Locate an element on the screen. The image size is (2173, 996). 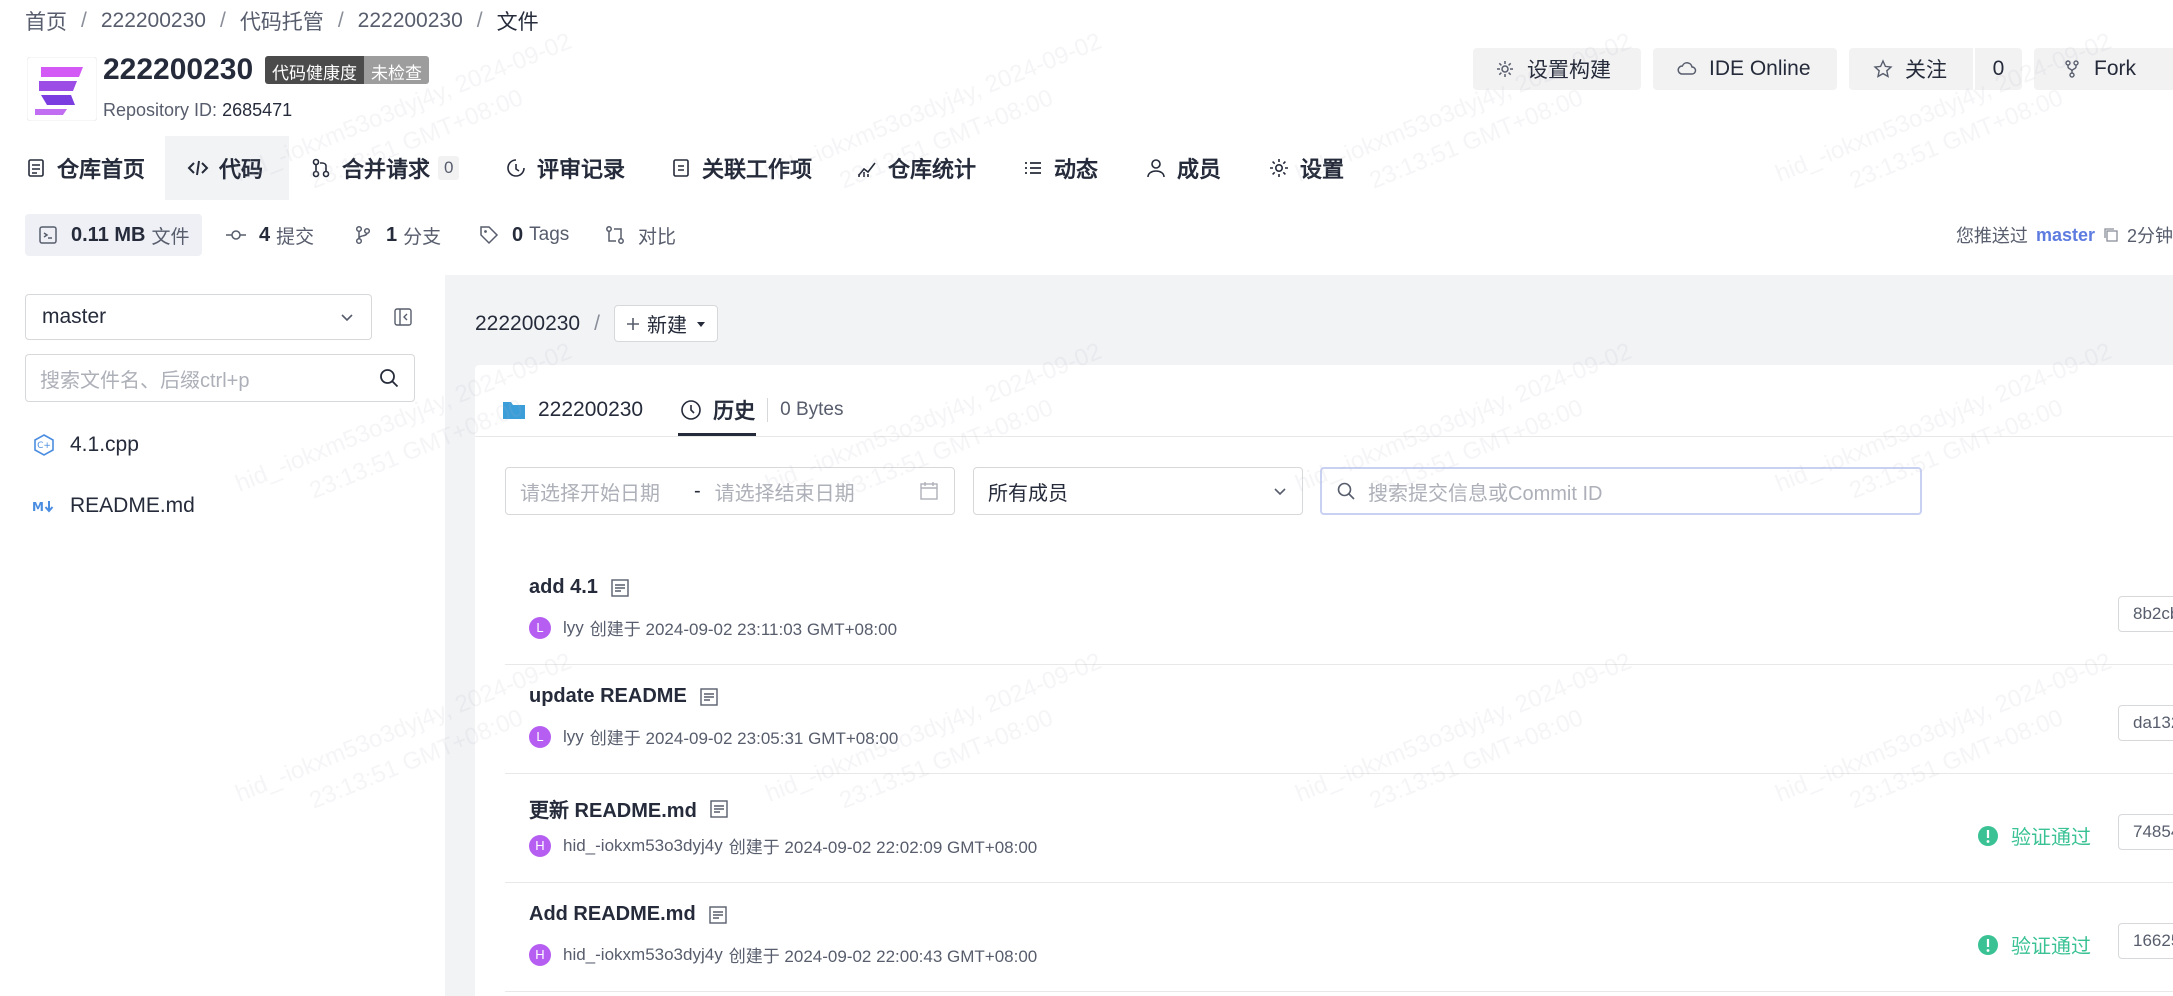
caret-down-icon is located at coordinates (700, 324).